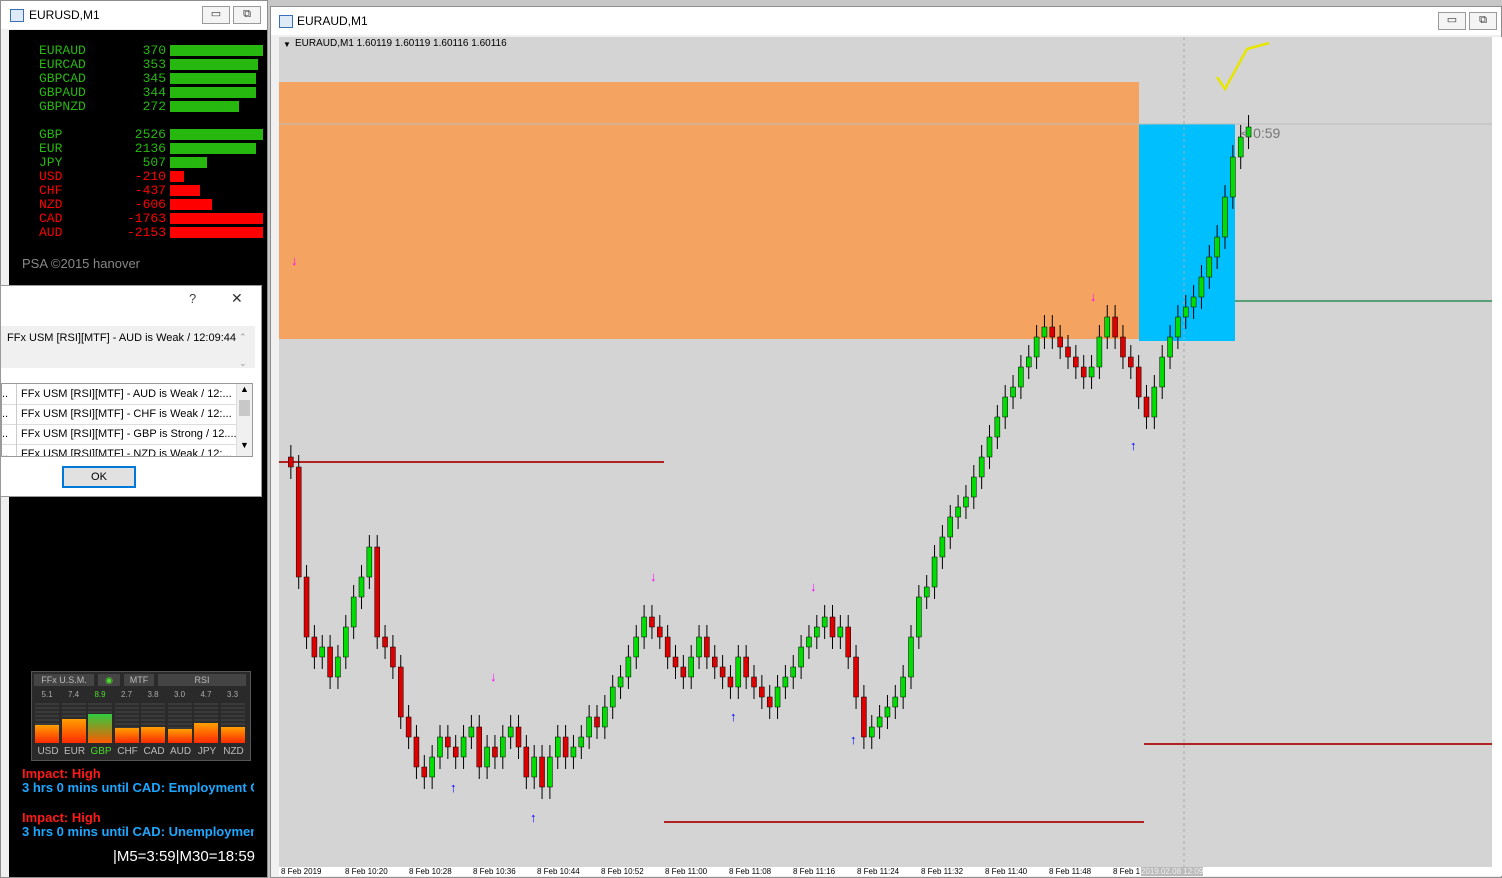 This screenshot has height=878, width=1502. I want to click on time-axis-label: 8 Feb 11:16, so click(814, 871).